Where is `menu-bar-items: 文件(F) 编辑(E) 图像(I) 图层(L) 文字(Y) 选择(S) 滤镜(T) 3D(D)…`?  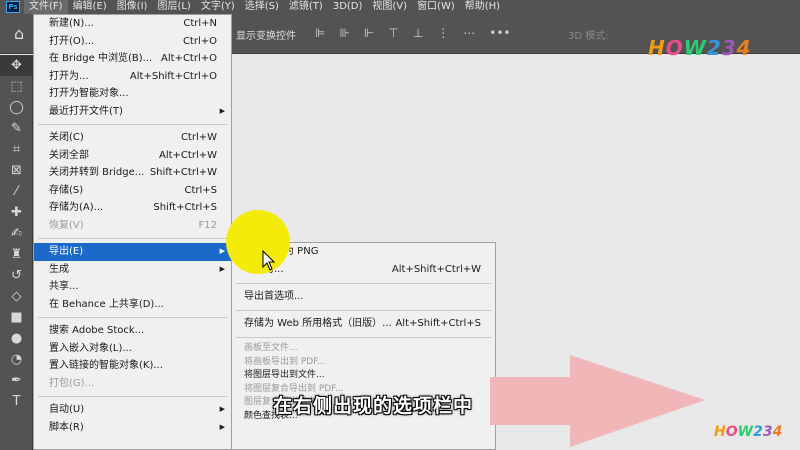 menu-bar-items: 文件(F) 编辑(E) 图像(I) 图层(L) 文字(Y) 选择(S) 滤镜(T) 3D(D)… is located at coordinates (264, 7).